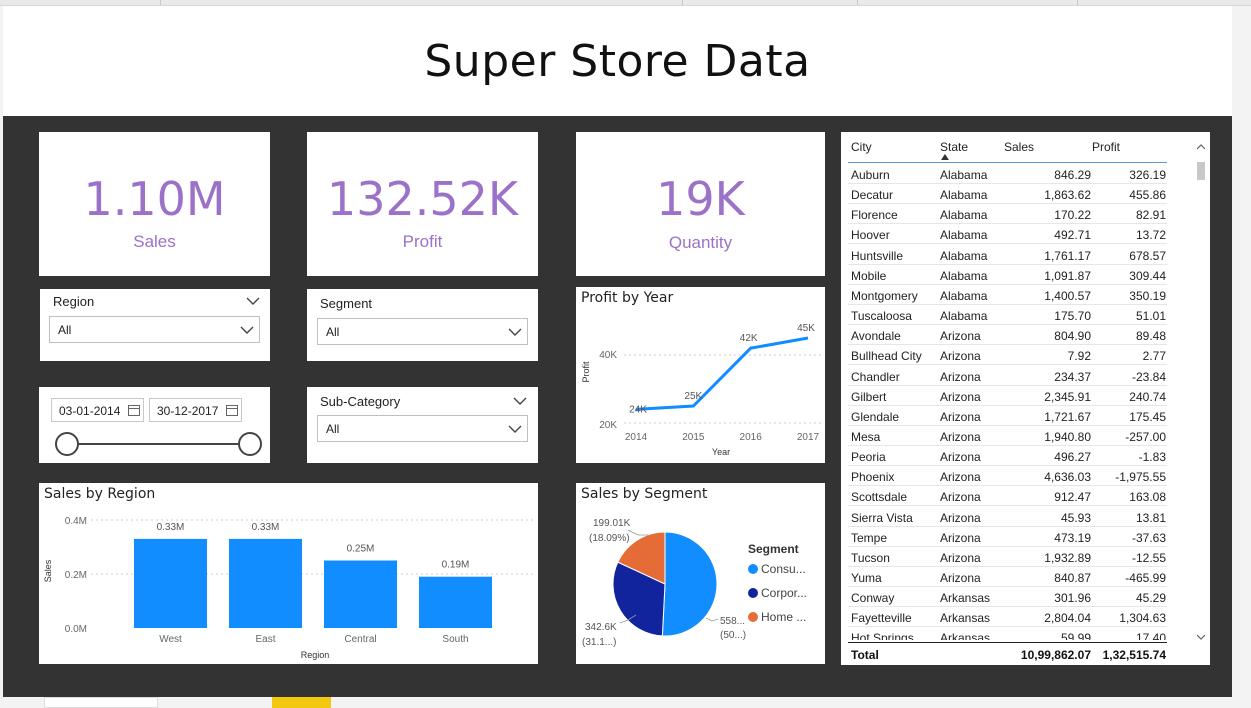 The image size is (1251, 708). What do you see at coordinates (1007, 234) in the screenshot?
I see `table-row: Hoover Alabama 492.71 13.72` at bounding box center [1007, 234].